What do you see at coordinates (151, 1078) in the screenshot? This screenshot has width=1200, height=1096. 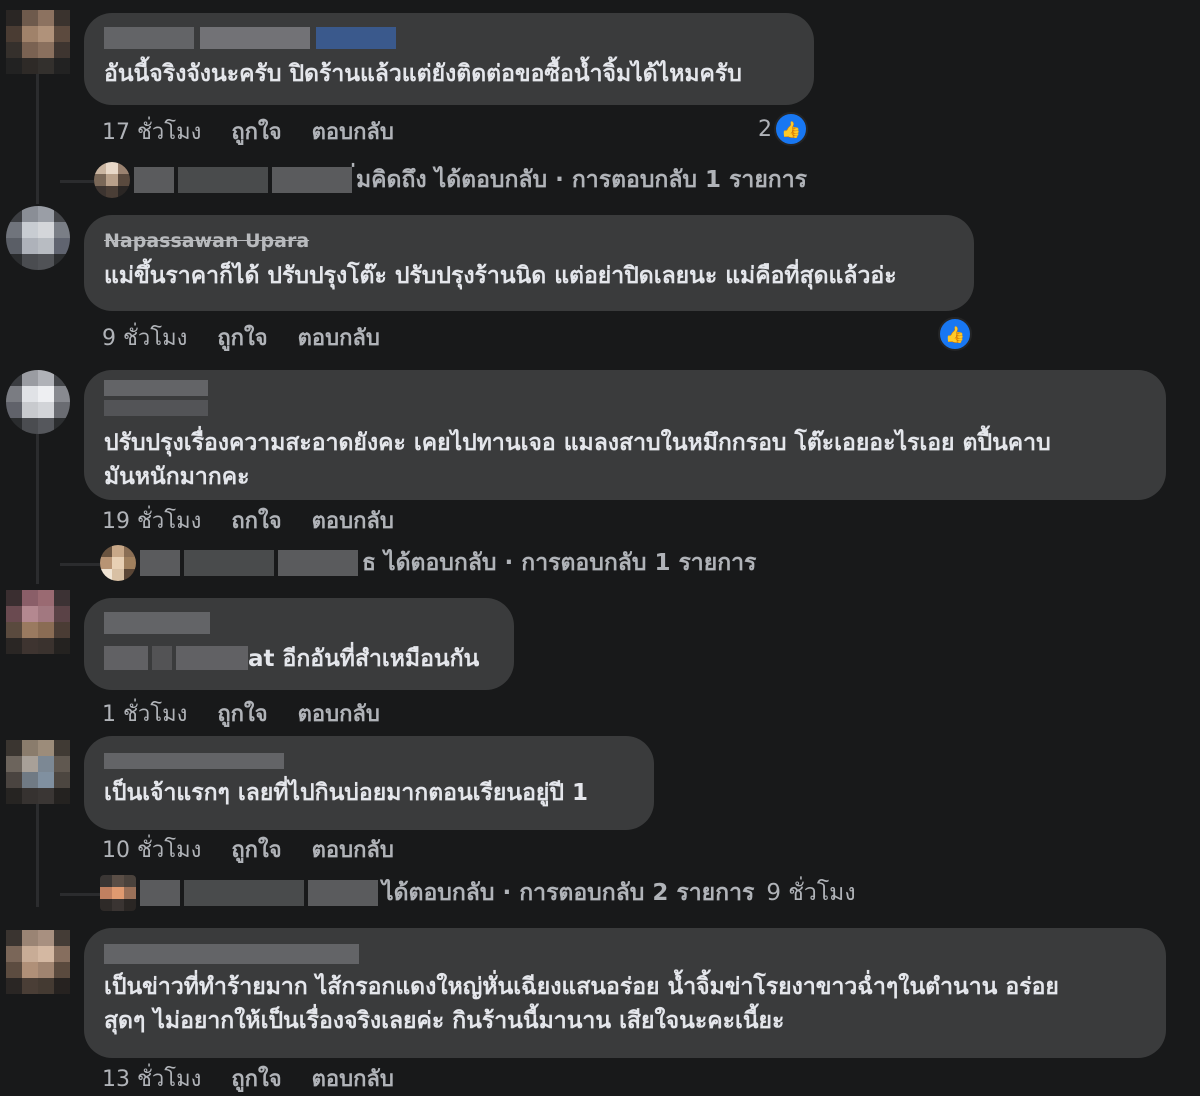 I see `comment-time: 13 ชั่วโมง` at bounding box center [151, 1078].